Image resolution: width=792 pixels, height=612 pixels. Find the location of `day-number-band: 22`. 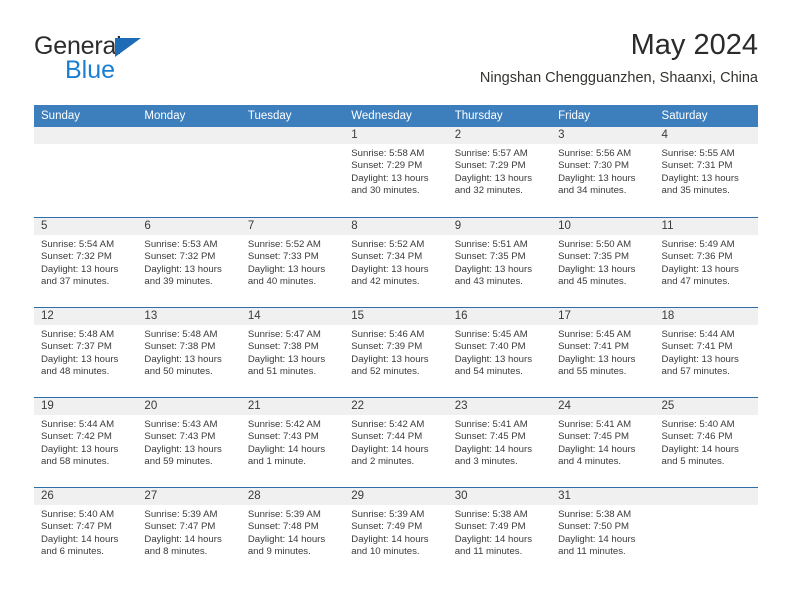

day-number-band: 22 is located at coordinates (396, 406).